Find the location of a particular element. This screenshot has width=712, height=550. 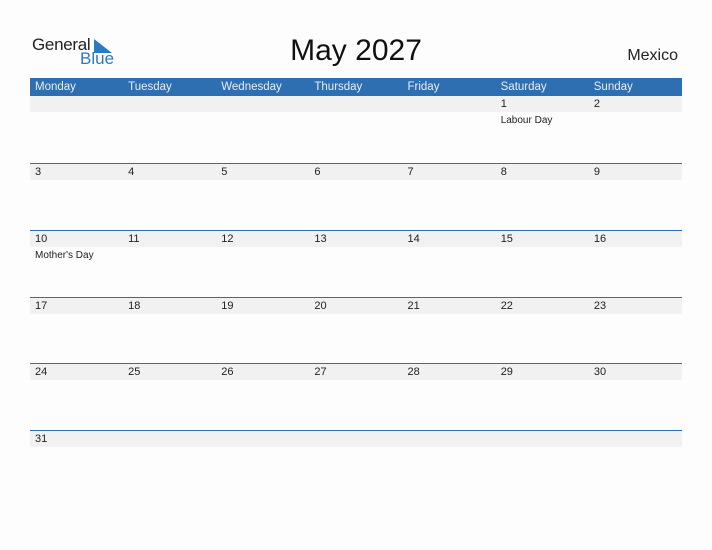

day-cell: 4 is located at coordinates (169, 194).